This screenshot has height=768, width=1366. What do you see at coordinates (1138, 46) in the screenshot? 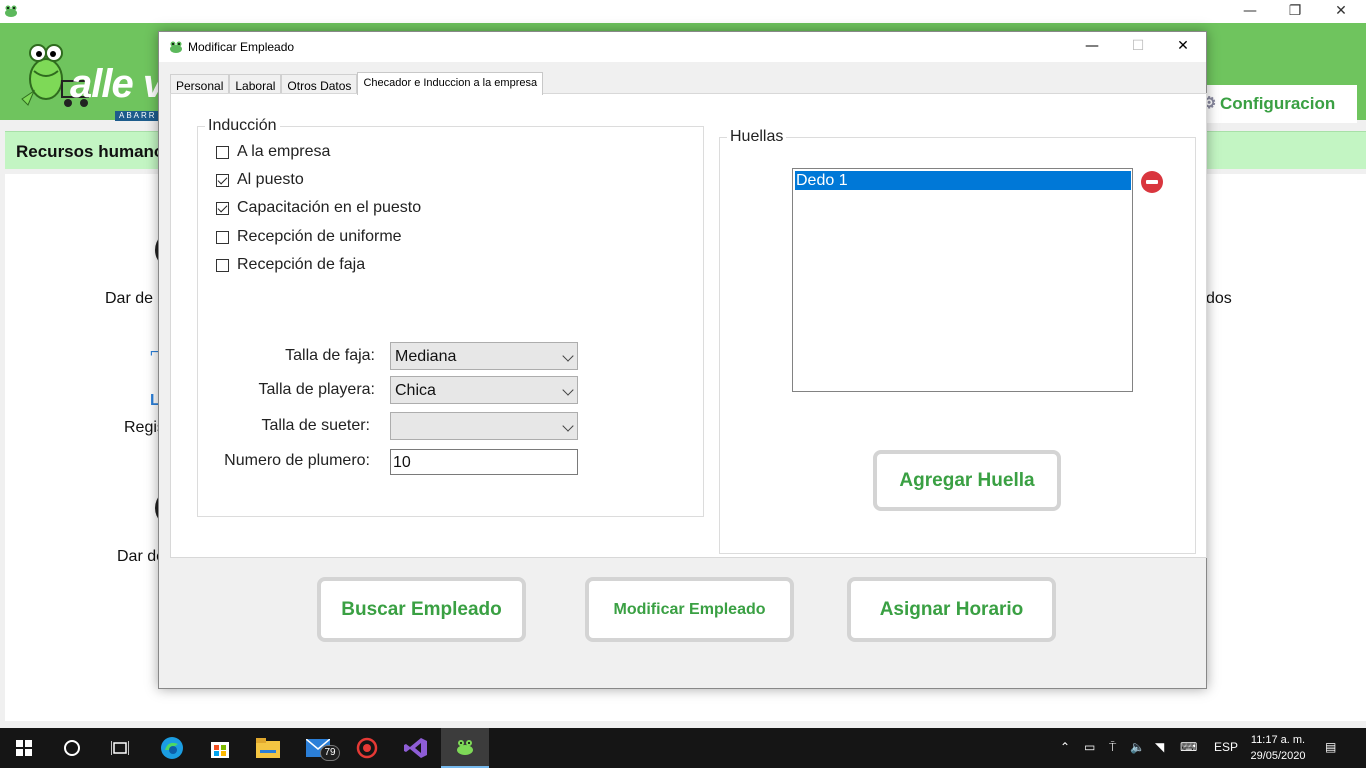
I see `dialog-maximize-button: ☐` at bounding box center [1138, 46].